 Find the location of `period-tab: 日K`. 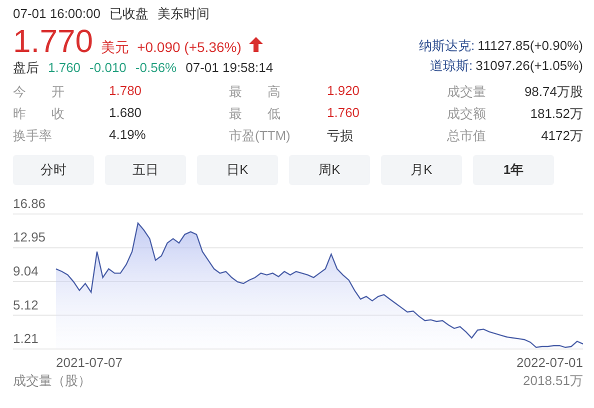

period-tab: 日K is located at coordinates (237, 169).